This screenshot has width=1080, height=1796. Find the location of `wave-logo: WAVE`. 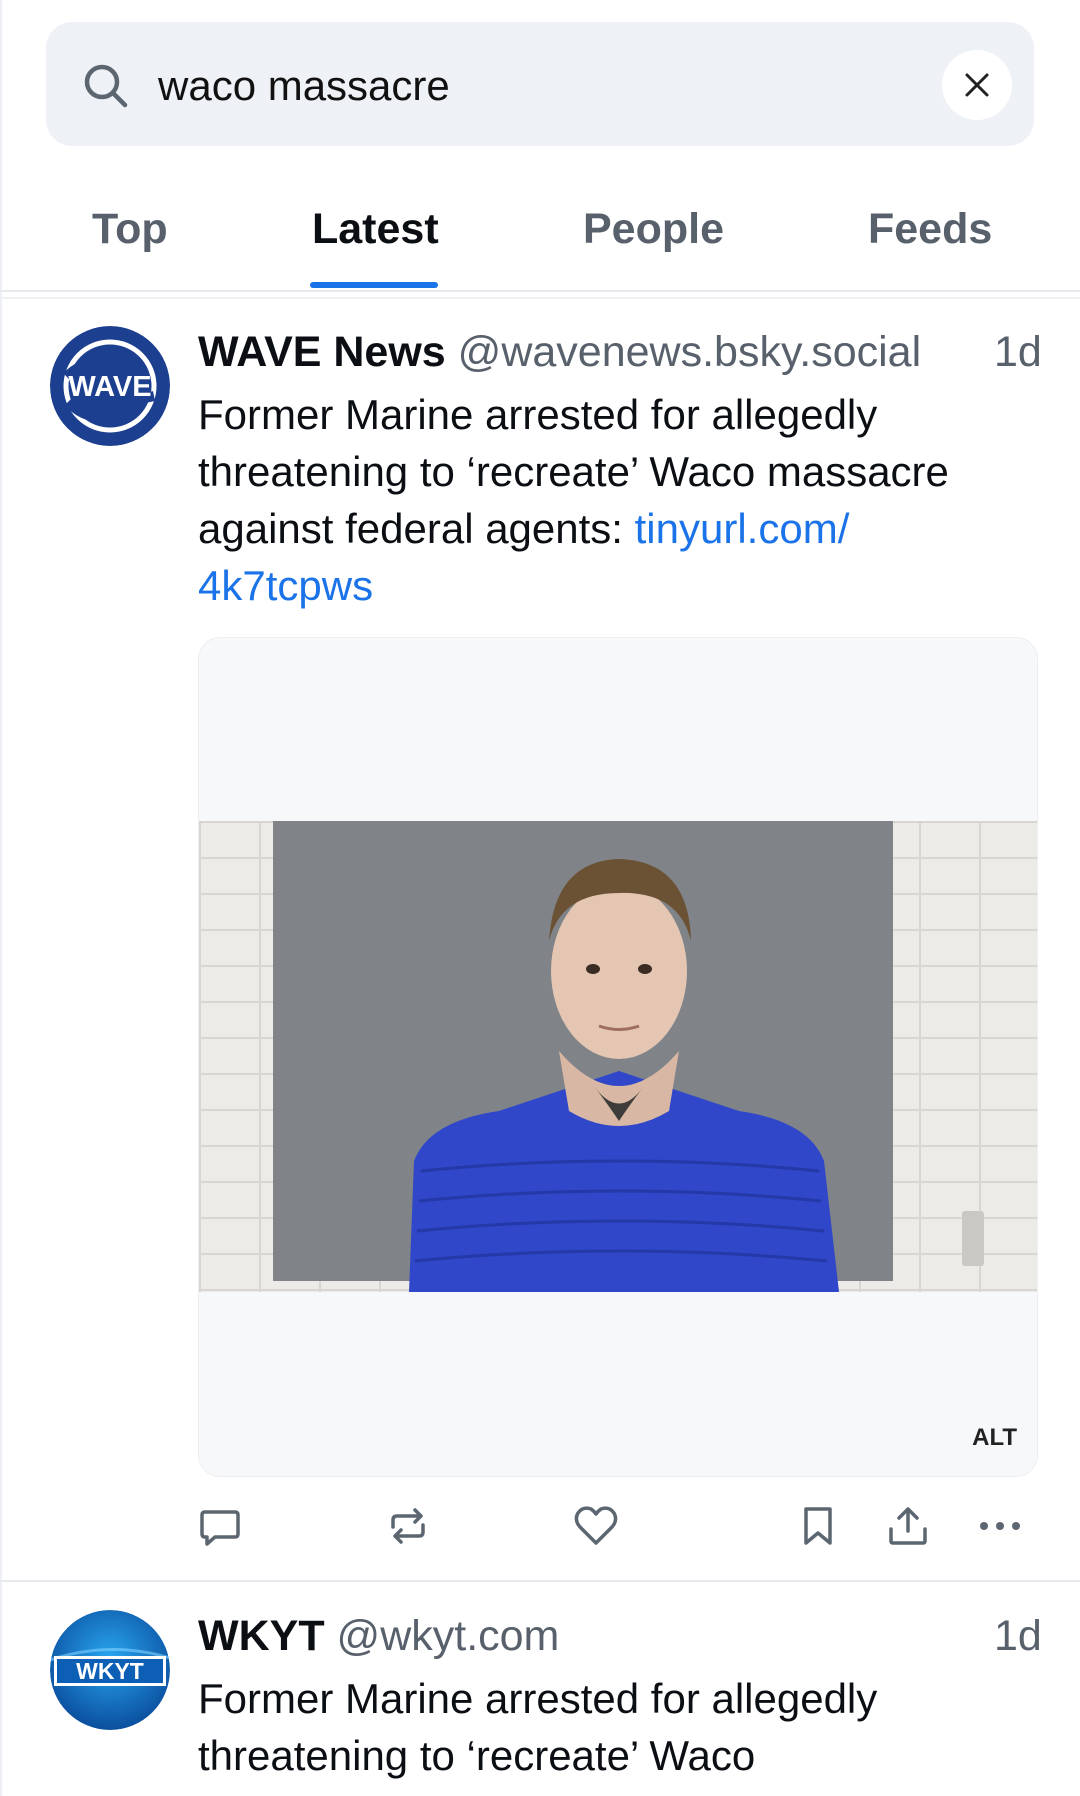

wave-logo: WAVE is located at coordinates (110, 386).